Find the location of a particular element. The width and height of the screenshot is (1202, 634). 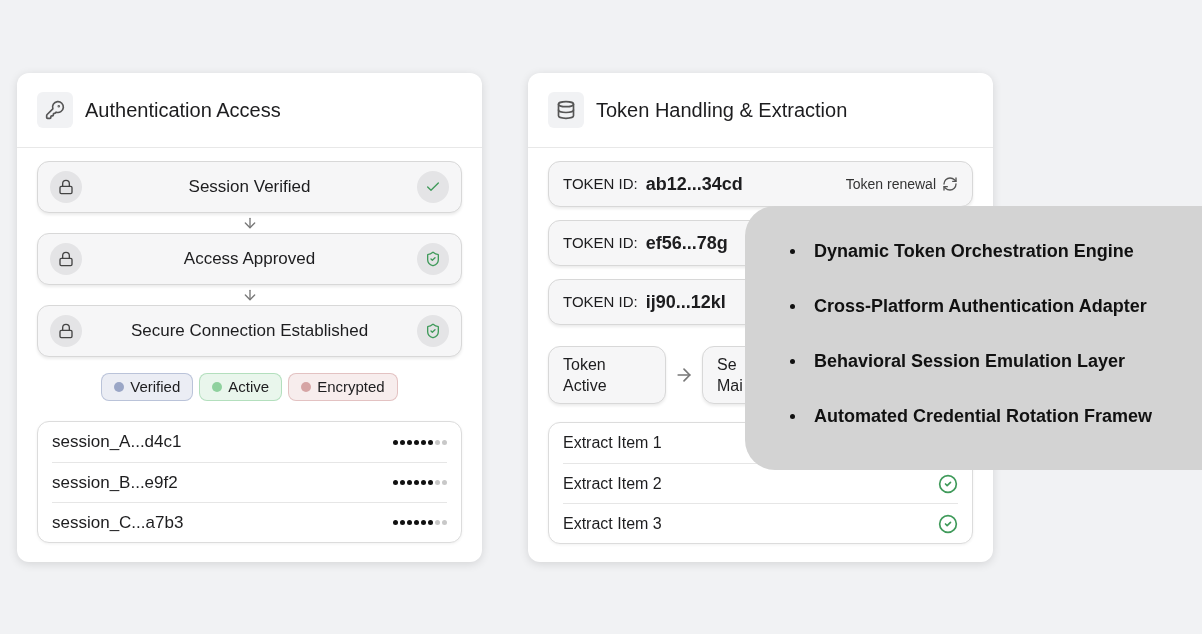

session-id: session_A...d4c1 is located at coordinates (117, 442).